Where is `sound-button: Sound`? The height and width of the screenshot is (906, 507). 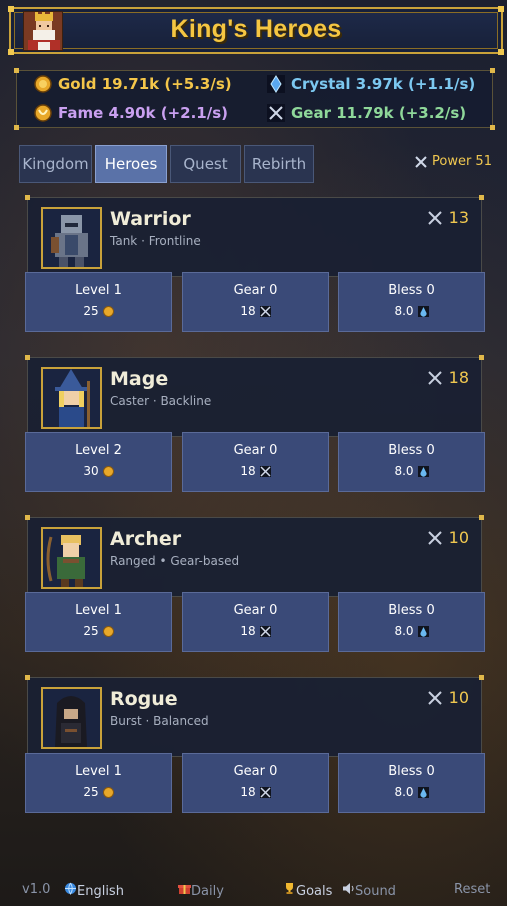
sound-button: Sound is located at coordinates (369, 890).